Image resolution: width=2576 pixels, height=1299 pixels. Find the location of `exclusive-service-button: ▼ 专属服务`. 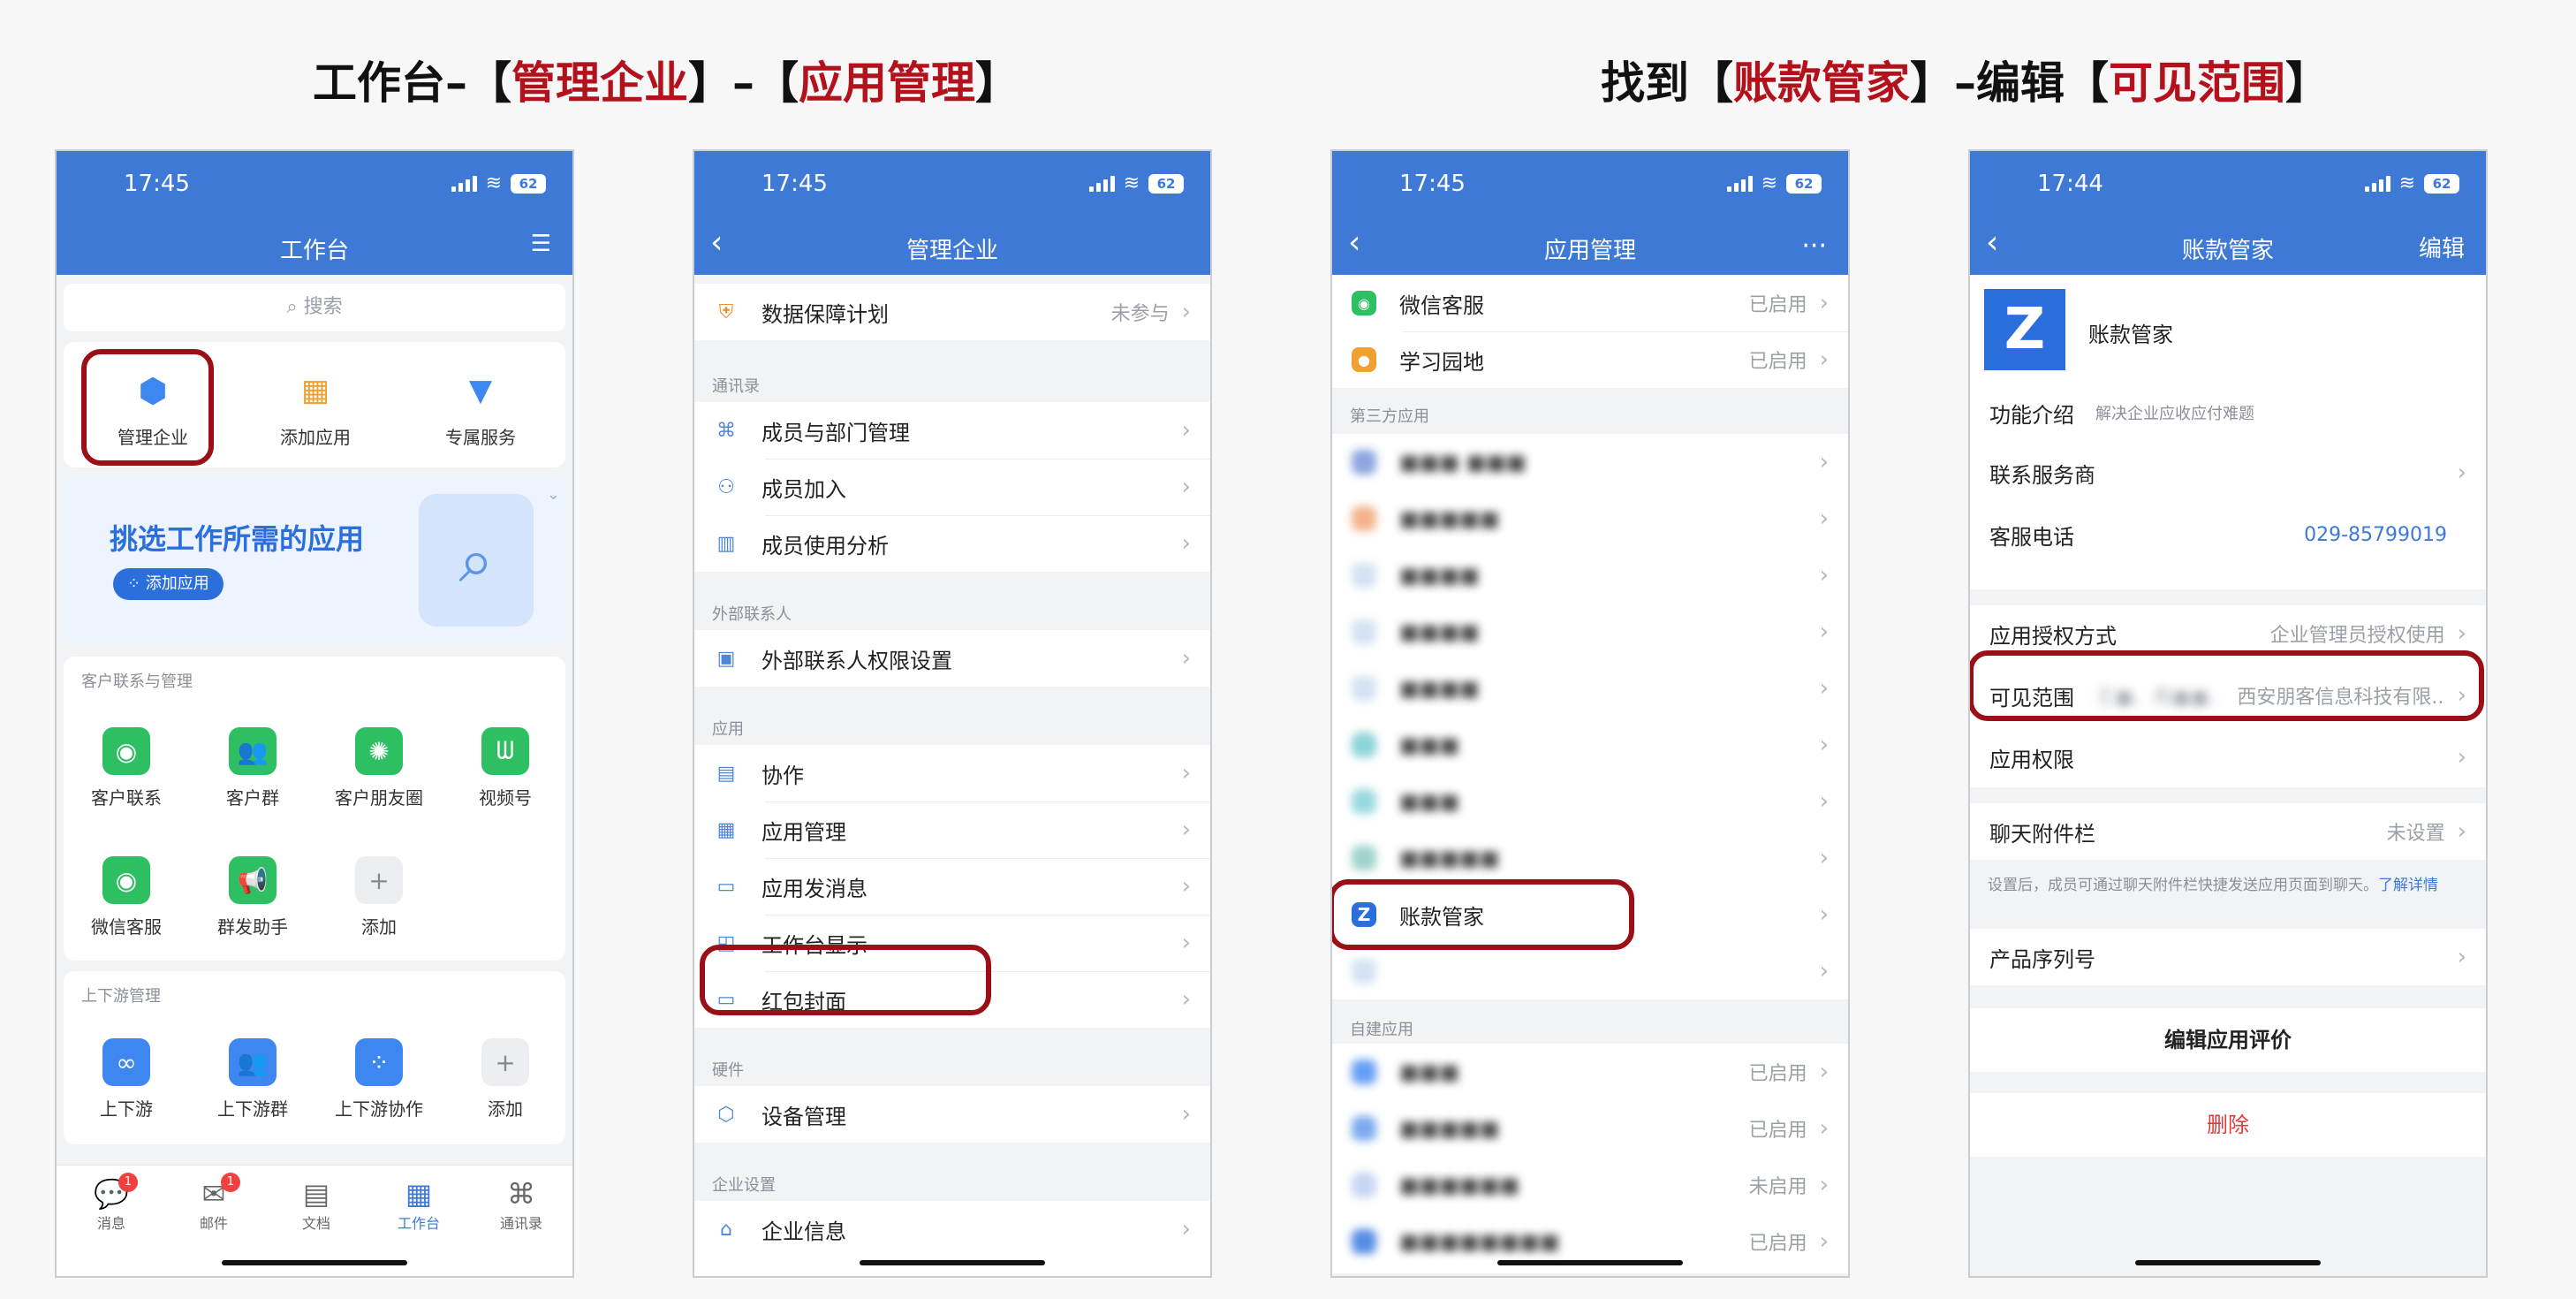

exclusive-service-button: ▼ 专属服务 is located at coordinates (481, 408).